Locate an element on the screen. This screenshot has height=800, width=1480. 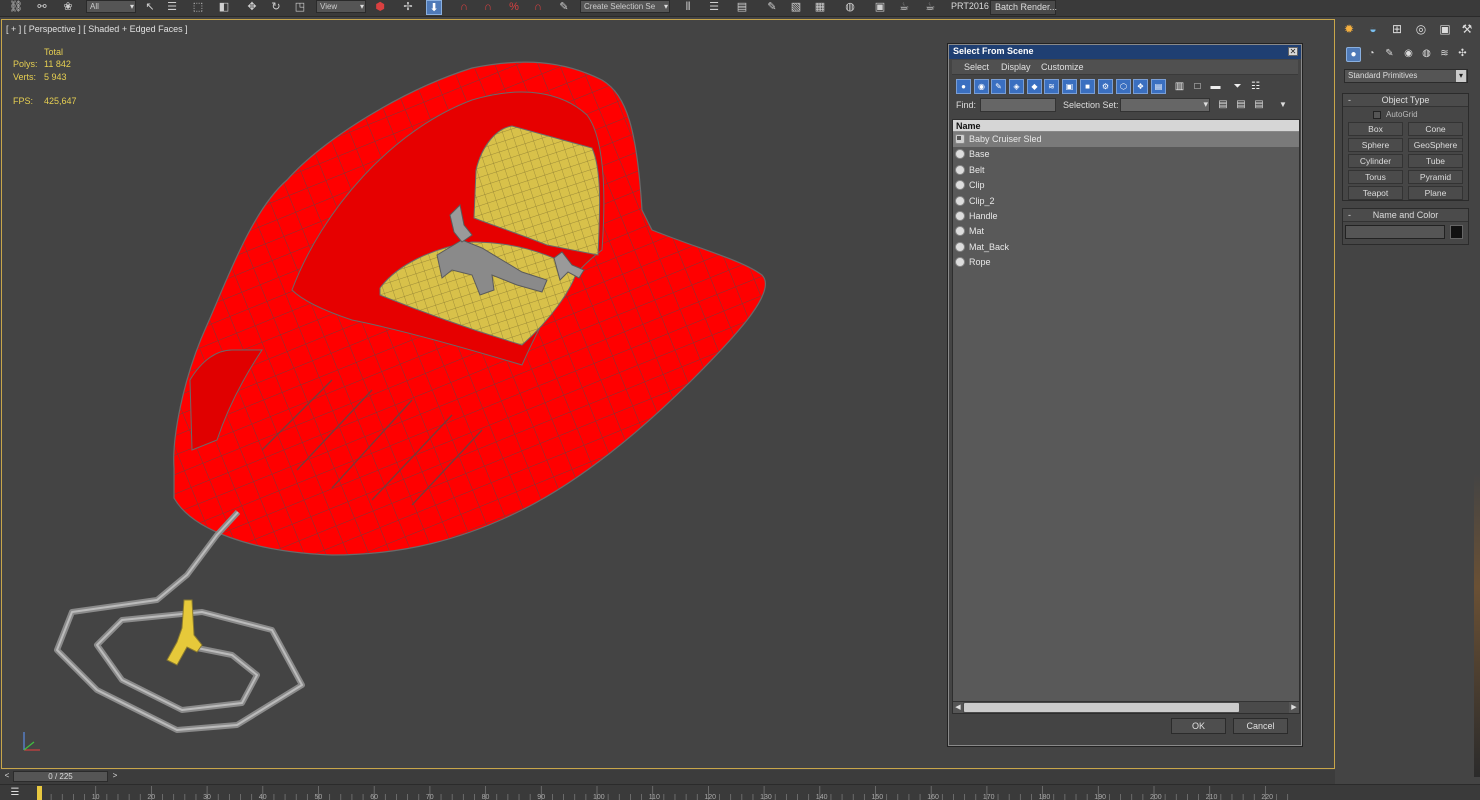
percent-snap-icon: % is located at coordinates (514, 7).